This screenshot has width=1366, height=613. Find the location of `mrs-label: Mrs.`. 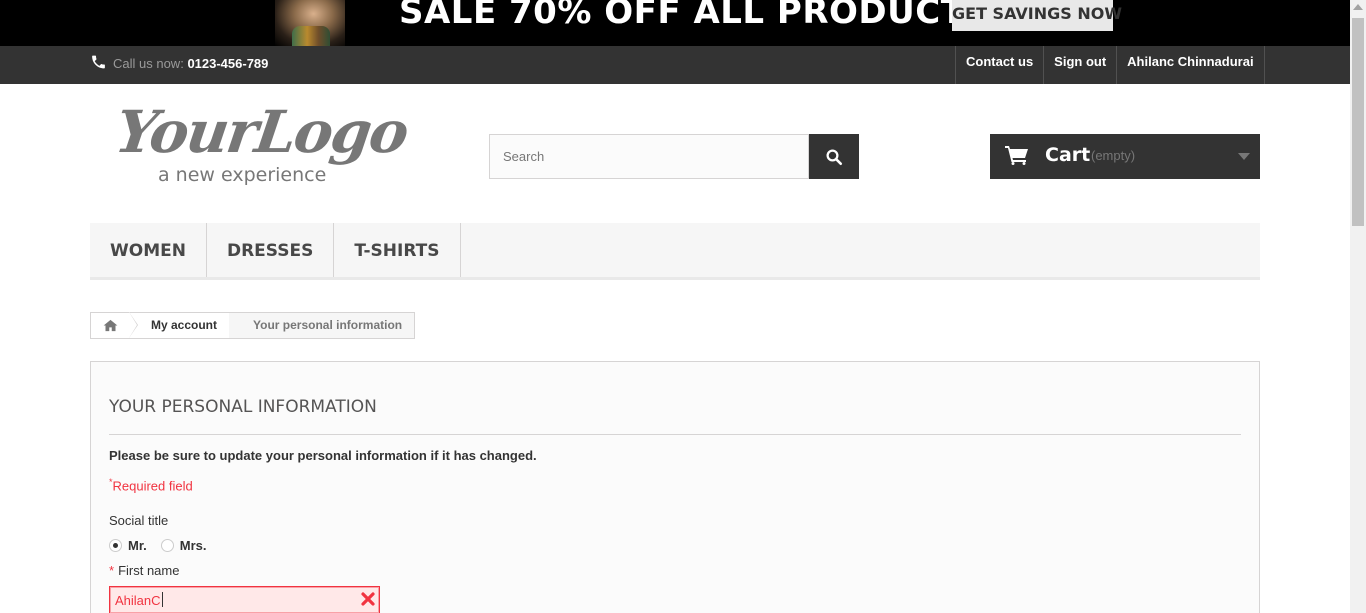

mrs-label: Mrs. is located at coordinates (193, 545).